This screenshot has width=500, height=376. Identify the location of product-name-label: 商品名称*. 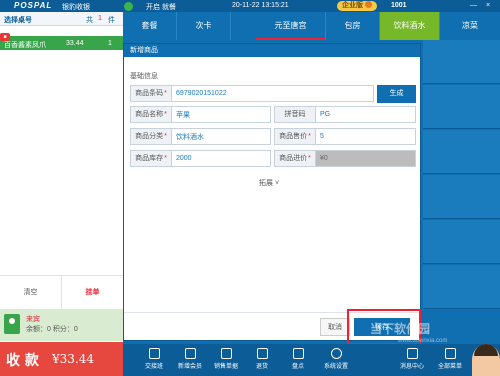
(151, 114).